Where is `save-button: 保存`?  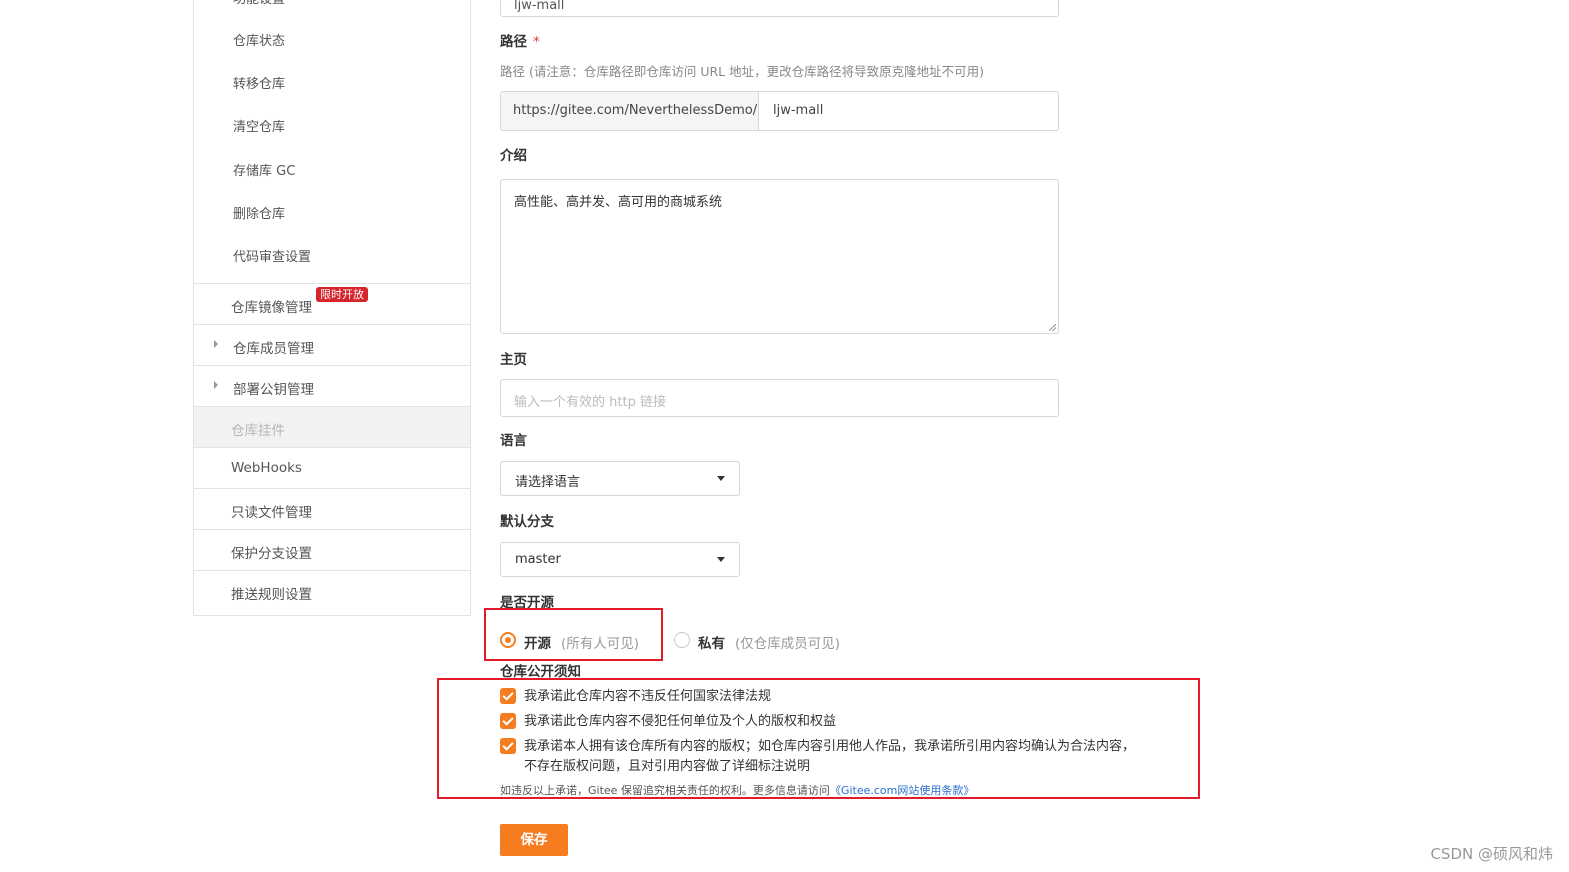
save-button: 保存 is located at coordinates (534, 840).